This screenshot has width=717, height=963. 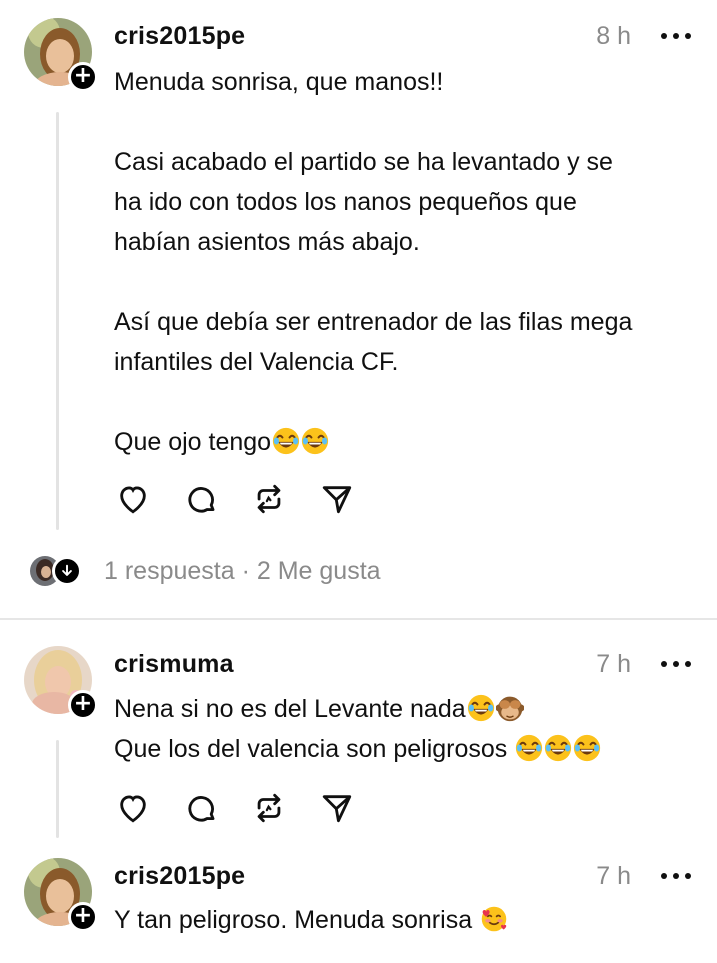 What do you see at coordinates (345, 202) in the screenshot?
I see `text-line: ha ido con todos los nanos pequeños que` at bounding box center [345, 202].